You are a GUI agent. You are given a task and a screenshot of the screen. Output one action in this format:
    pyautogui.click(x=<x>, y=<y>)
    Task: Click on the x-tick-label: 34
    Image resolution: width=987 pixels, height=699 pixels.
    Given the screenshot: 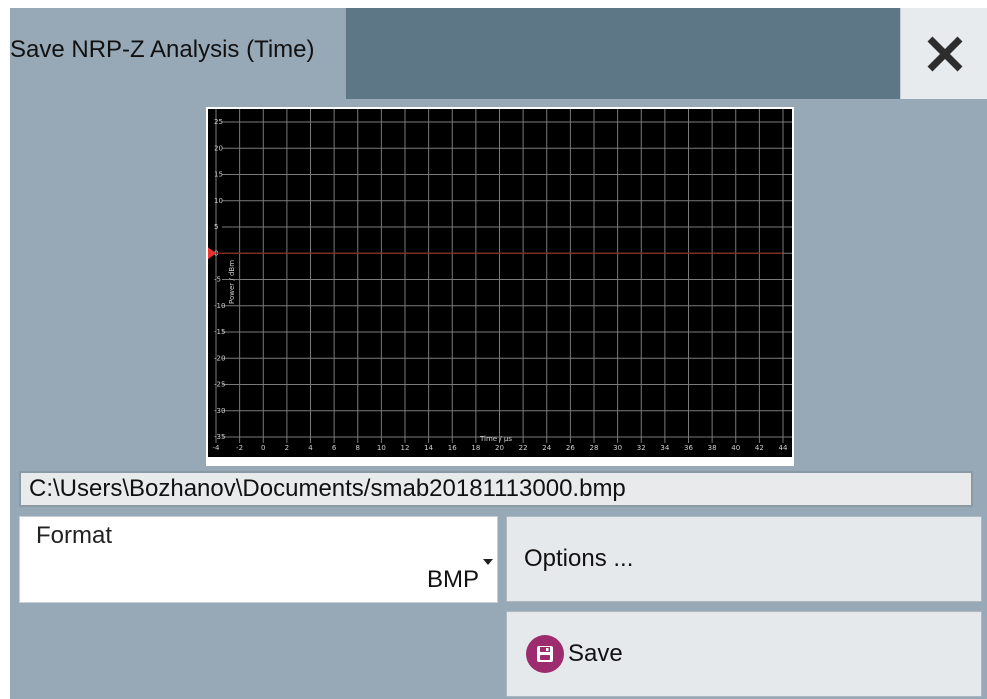 What is the action you would take?
    pyautogui.click(x=664, y=448)
    